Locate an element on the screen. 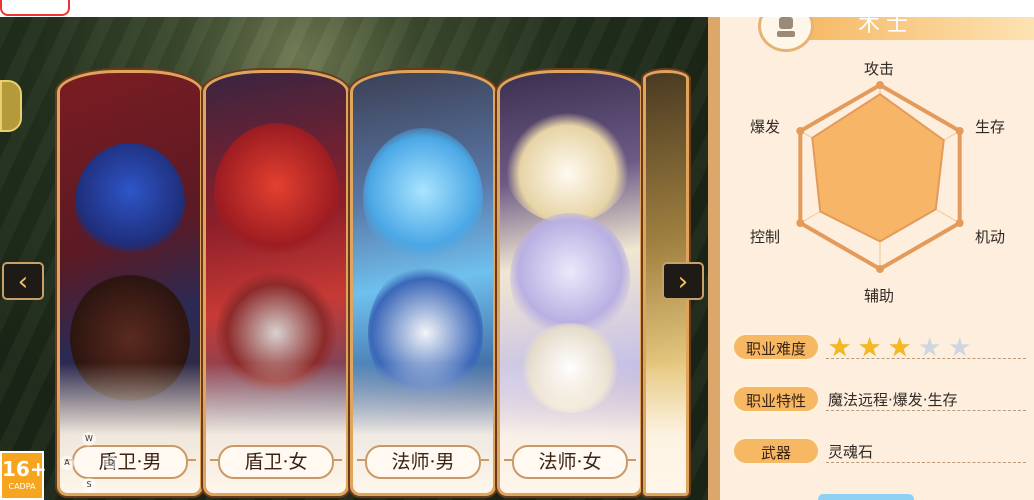 The image size is (1034, 500). next-arrow-button: › is located at coordinates (683, 281).